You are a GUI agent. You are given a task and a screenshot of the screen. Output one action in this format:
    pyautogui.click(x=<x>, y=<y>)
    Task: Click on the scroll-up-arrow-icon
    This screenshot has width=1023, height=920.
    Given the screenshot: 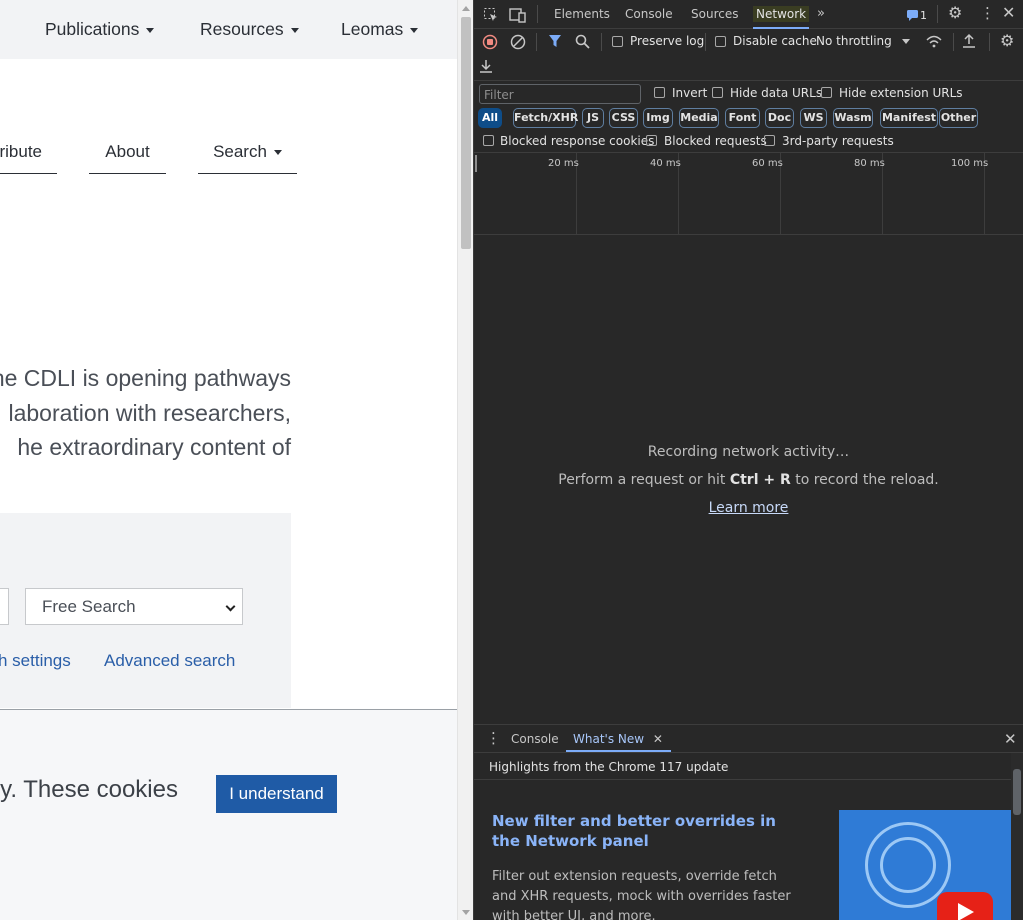 What is the action you would take?
    pyautogui.click(x=466, y=8)
    